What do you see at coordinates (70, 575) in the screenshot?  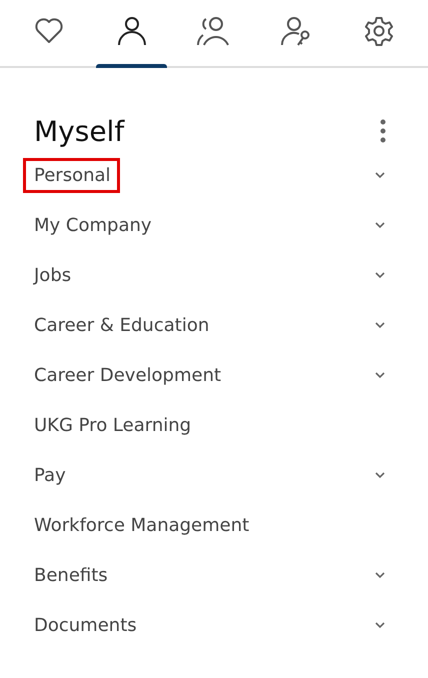 I see `menu-item: Benefits` at bounding box center [70, 575].